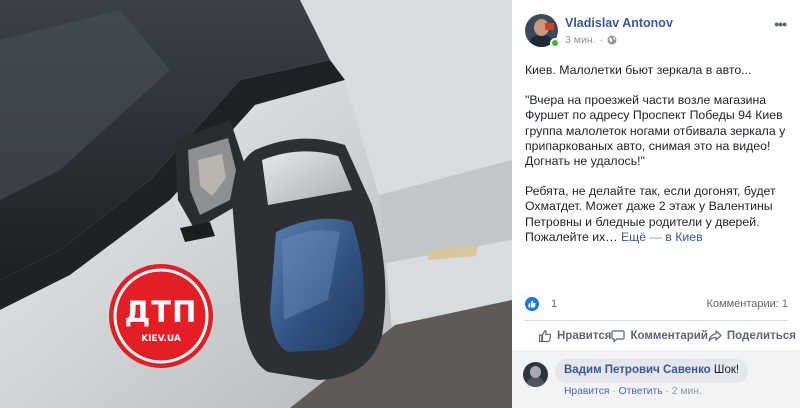 The image size is (800, 408). I want to click on post-actions: Нравится Комментарий Поделиться, so click(660, 336).